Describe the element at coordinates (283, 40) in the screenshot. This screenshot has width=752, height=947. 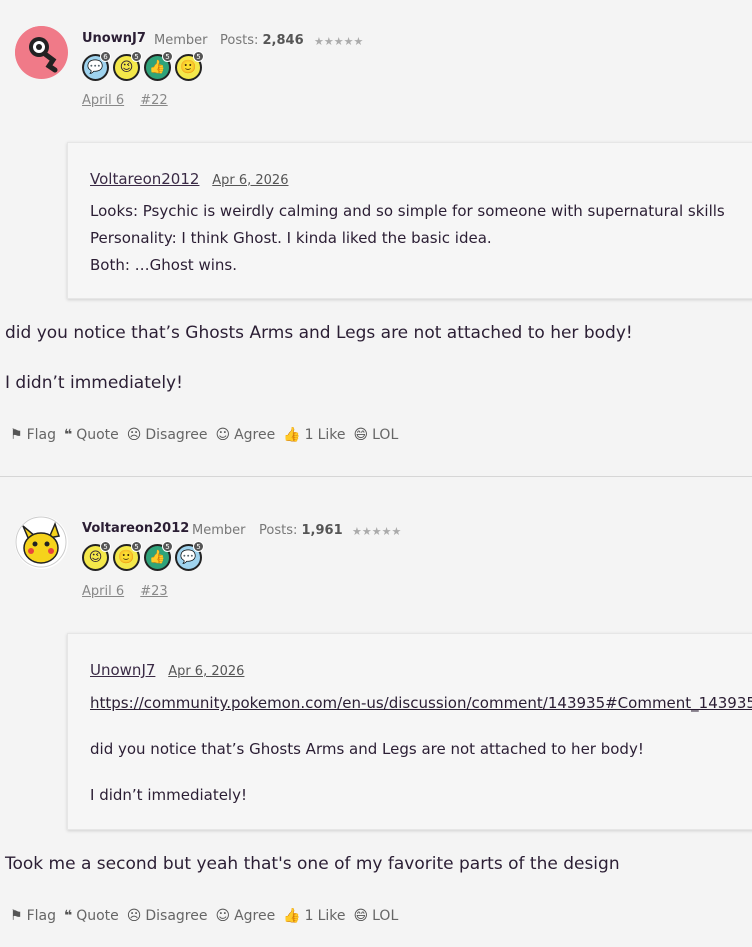
I see `post-count-value: 2,846` at that location.